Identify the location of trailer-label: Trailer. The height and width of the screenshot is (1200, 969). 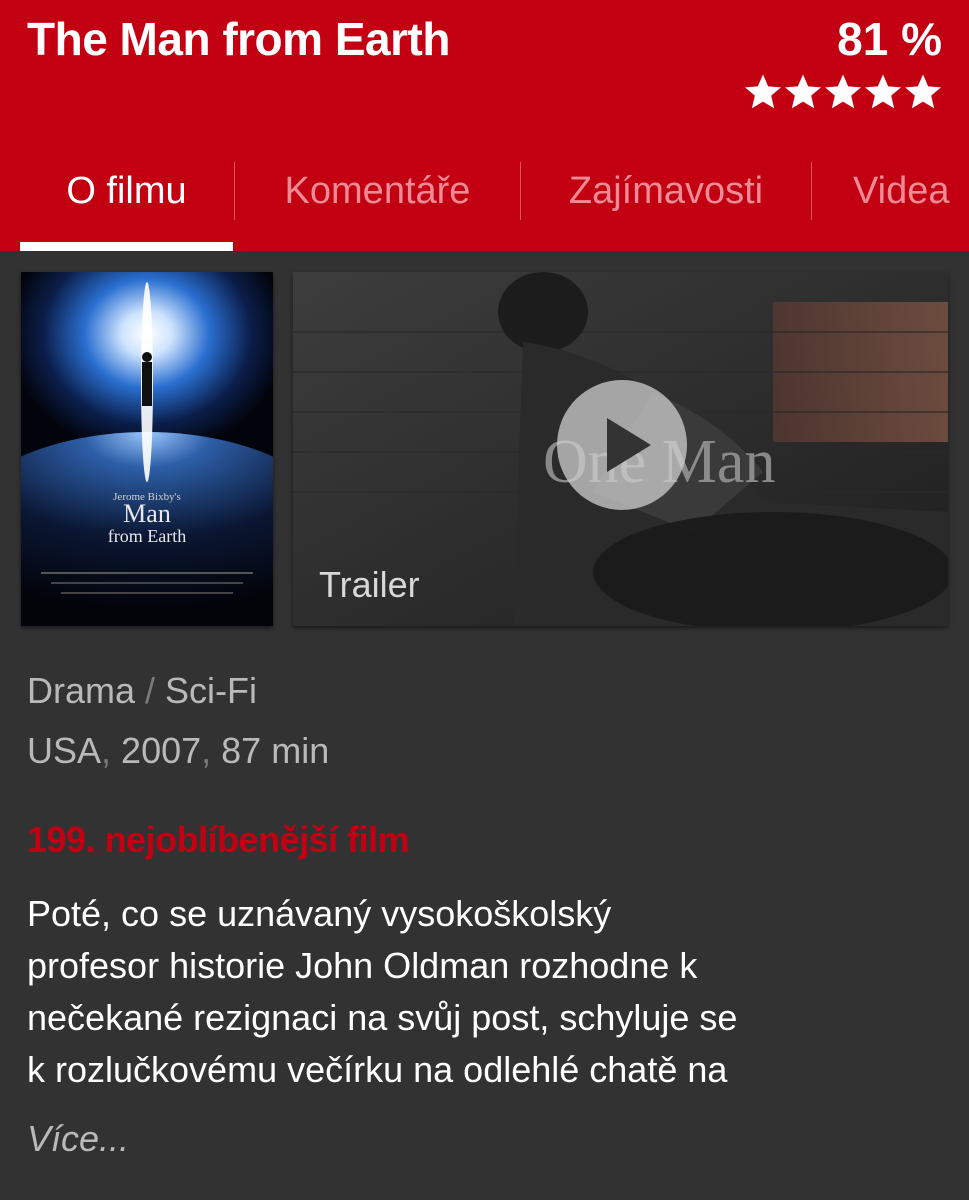
(369, 584).